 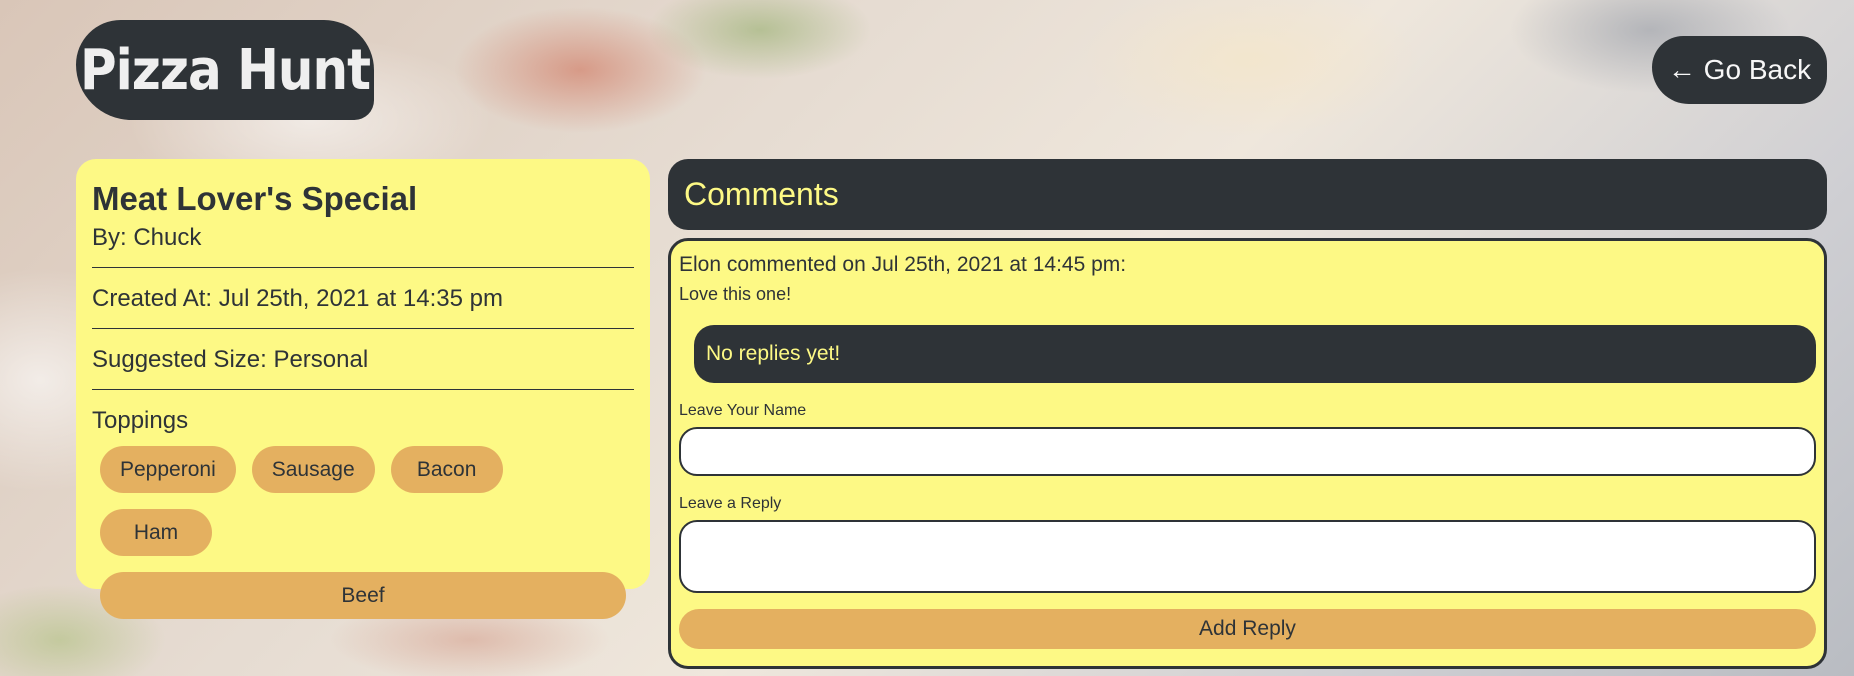 I want to click on site-logo: Pizza Hunt, so click(x=225, y=70).